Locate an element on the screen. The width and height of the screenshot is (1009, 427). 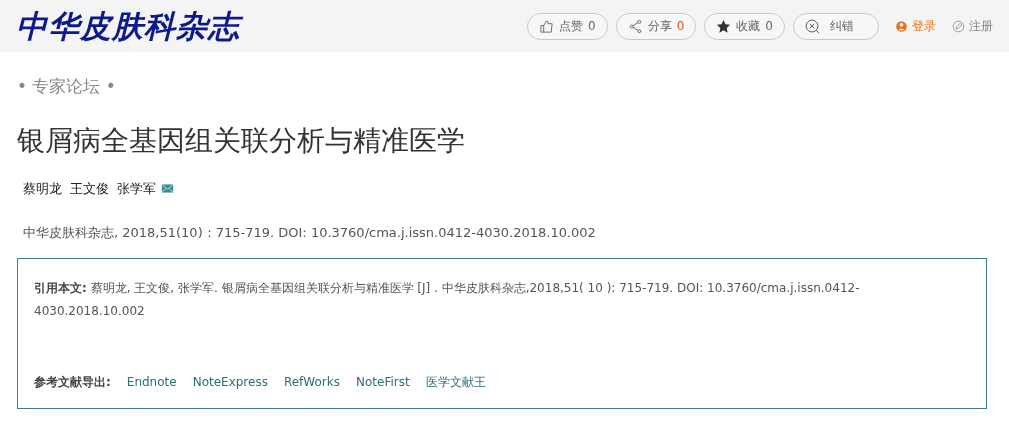
export-label: 参考文献导出: is located at coordinates (72, 383).